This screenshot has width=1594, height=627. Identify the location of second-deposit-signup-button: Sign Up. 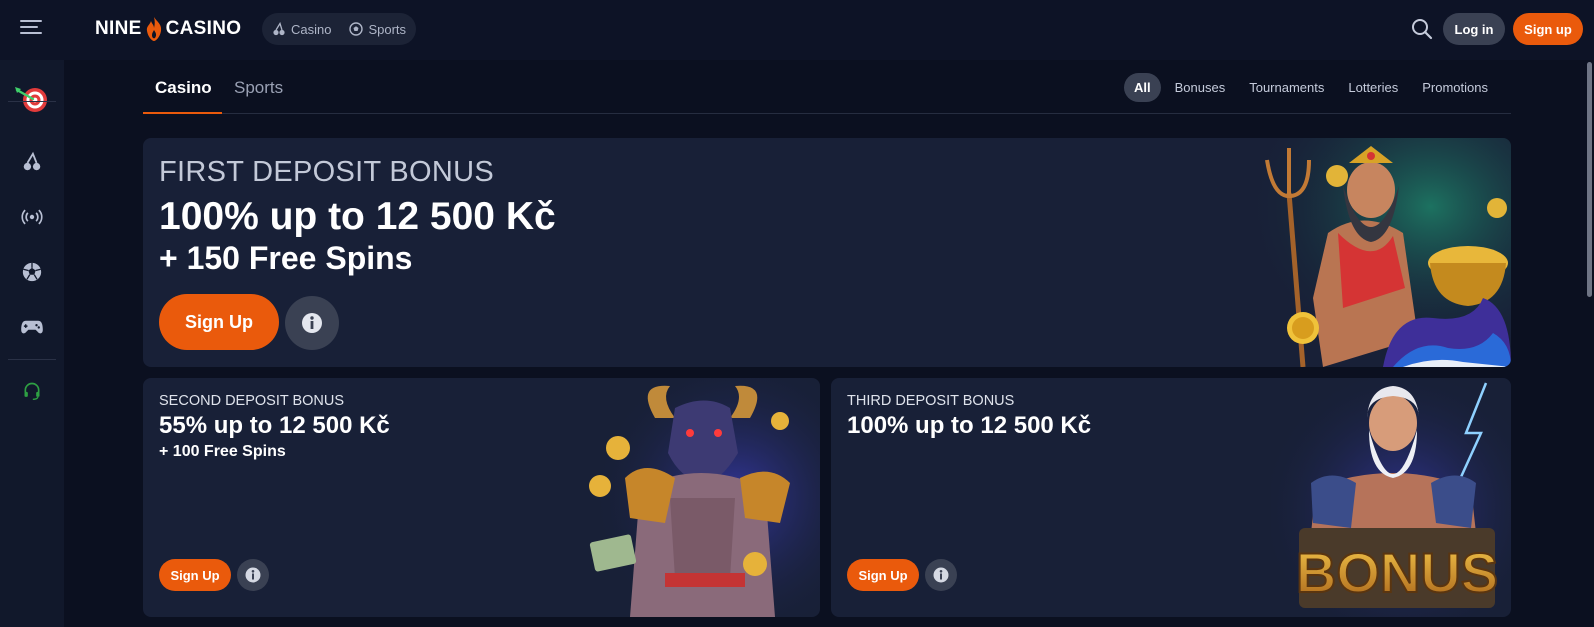
(195, 575).